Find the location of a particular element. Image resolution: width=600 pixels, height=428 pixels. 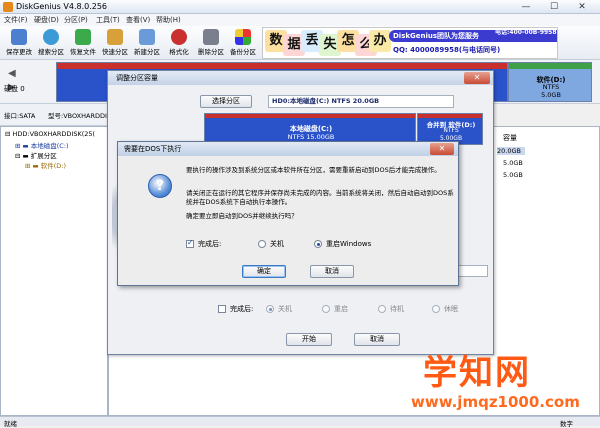

disk-interface: 接口:SATA is located at coordinates (20, 116).